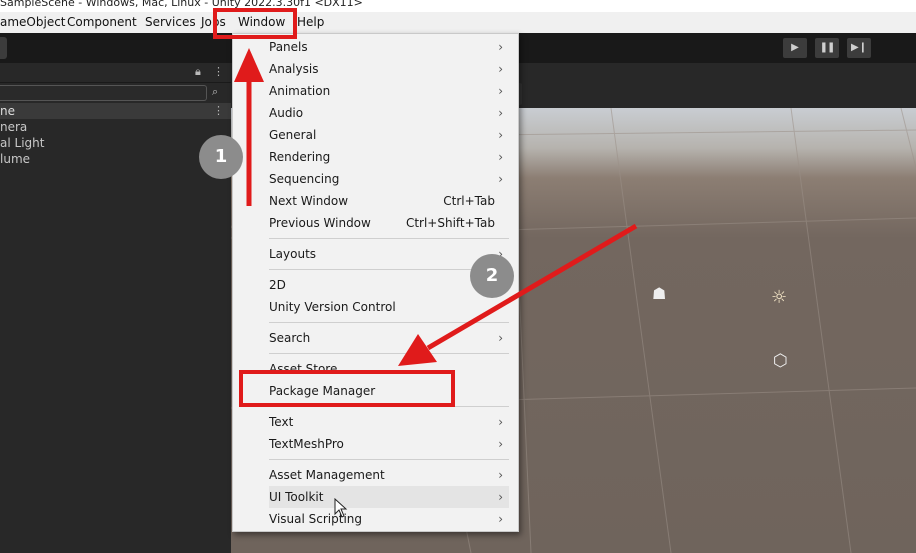 This screenshot has height=553, width=916. I want to click on scene-root-label: ne, so click(7, 111).